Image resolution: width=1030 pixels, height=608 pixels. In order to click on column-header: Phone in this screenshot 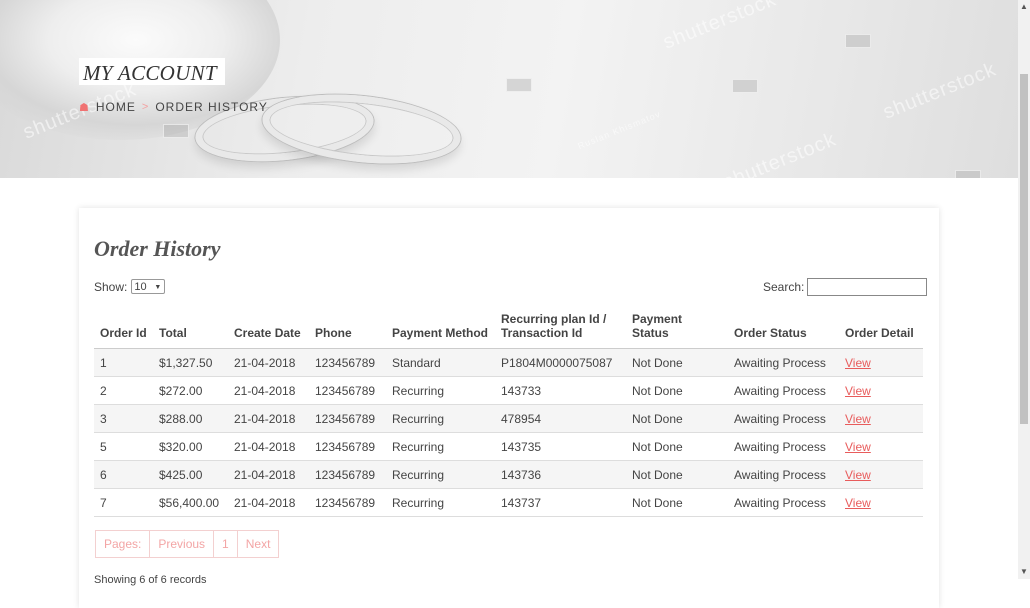, I will do `click(347, 328)`.